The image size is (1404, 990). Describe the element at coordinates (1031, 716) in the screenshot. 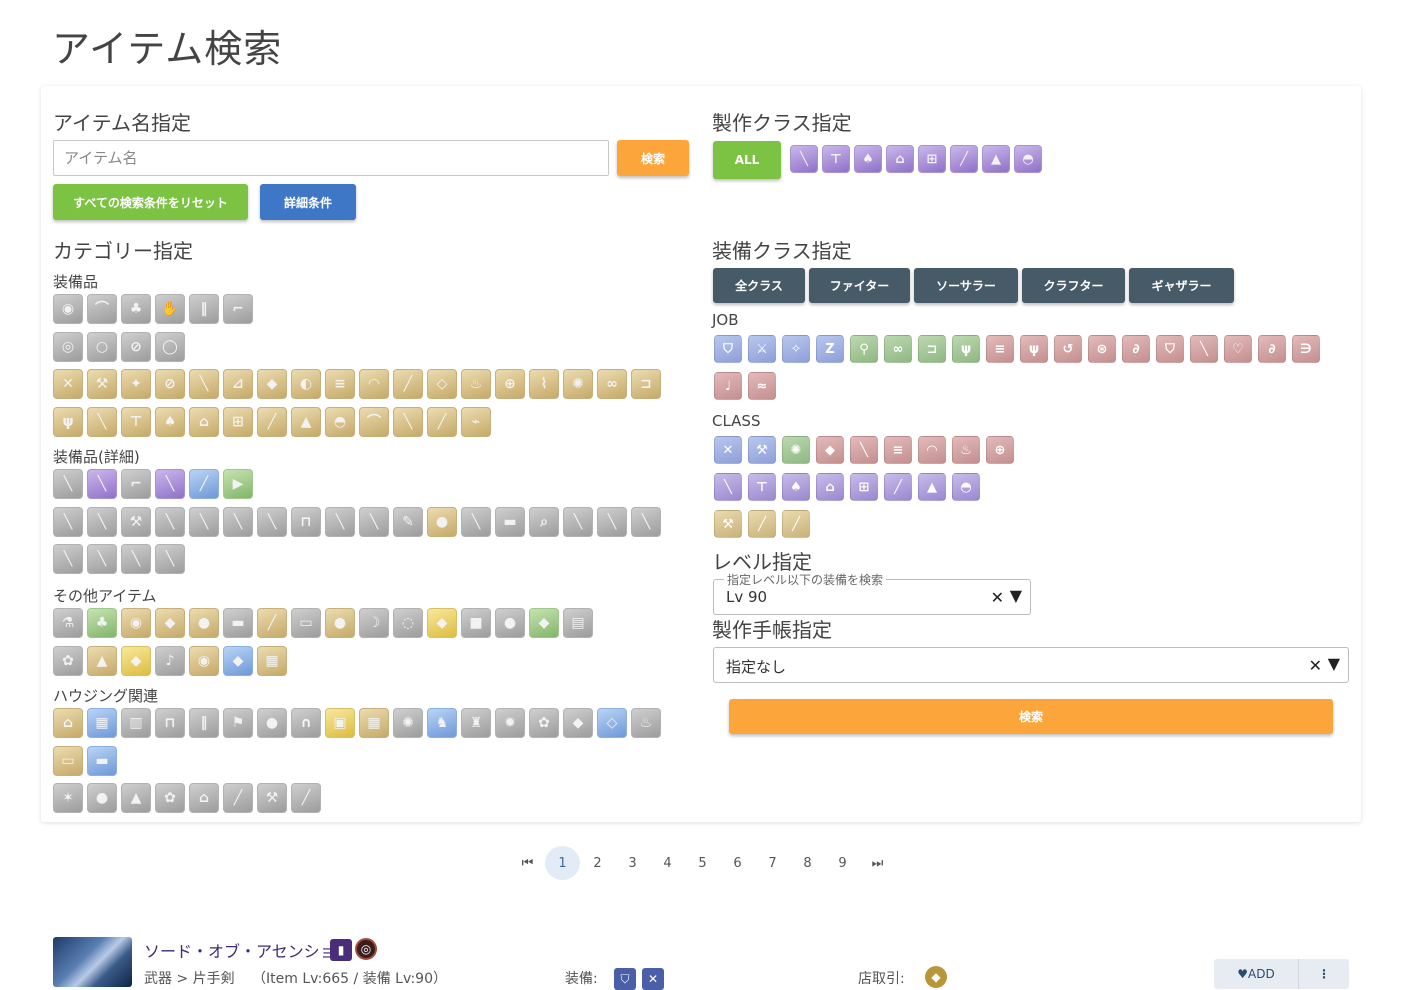

I see `bottom-search-button: 検索` at that location.